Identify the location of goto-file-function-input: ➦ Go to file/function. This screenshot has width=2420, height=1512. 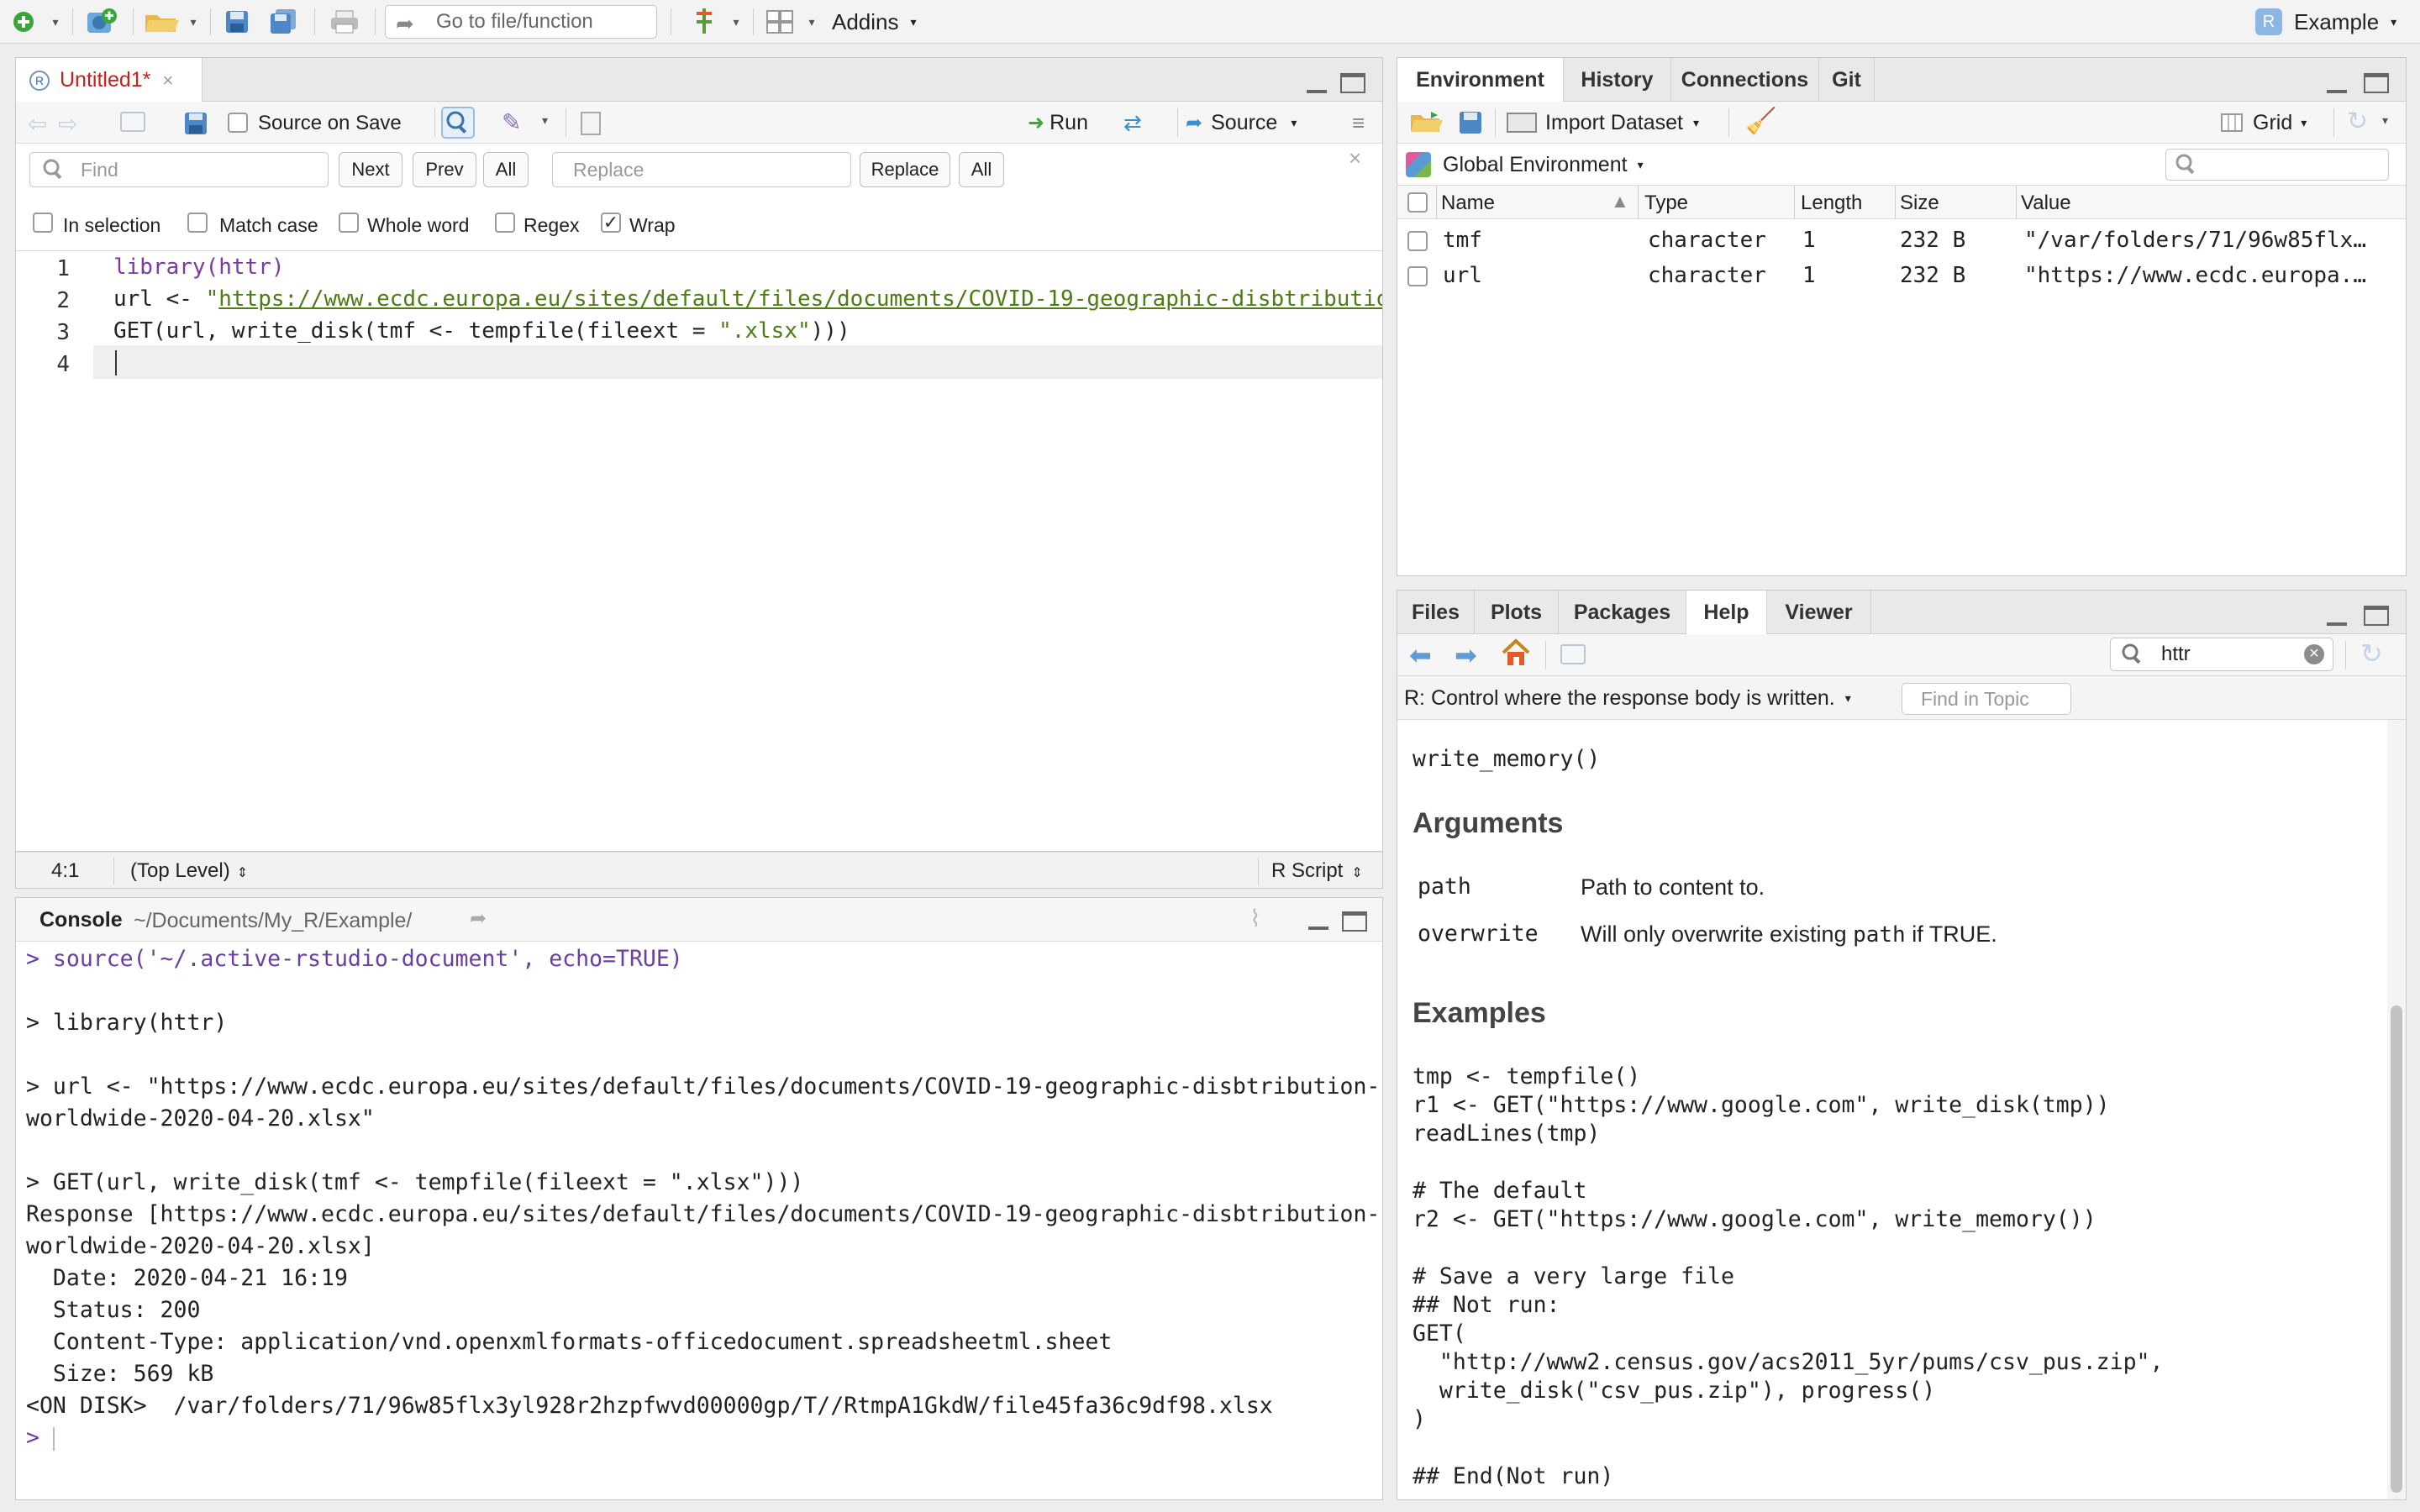
(521, 22).